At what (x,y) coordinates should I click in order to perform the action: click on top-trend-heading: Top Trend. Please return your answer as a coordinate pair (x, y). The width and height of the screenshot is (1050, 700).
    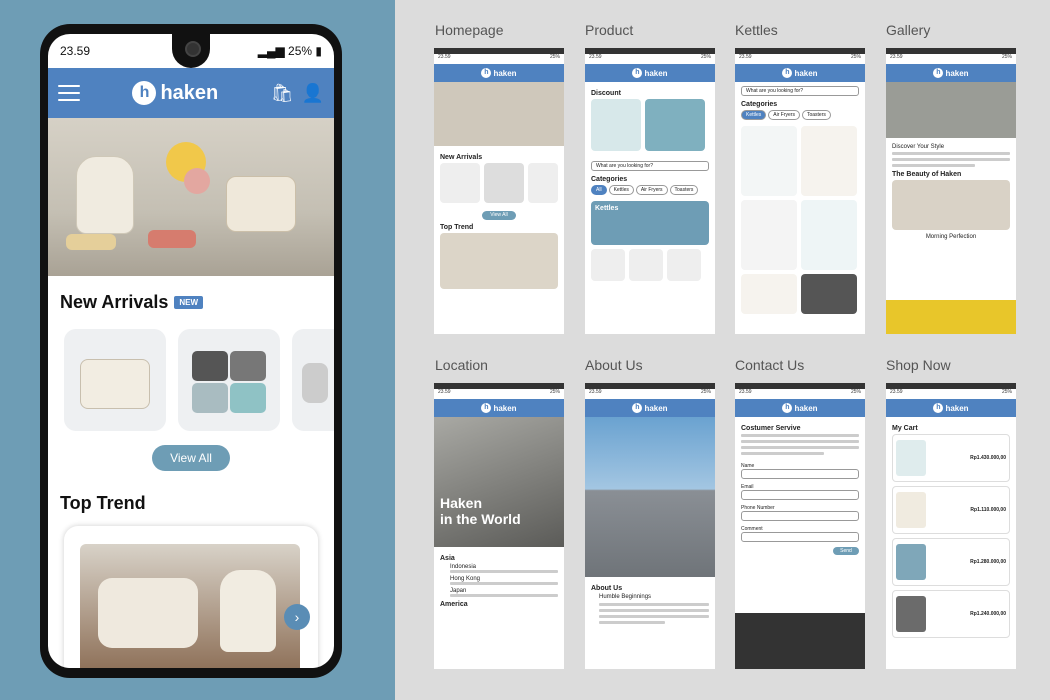
    Looking at the image, I should click on (103, 503).